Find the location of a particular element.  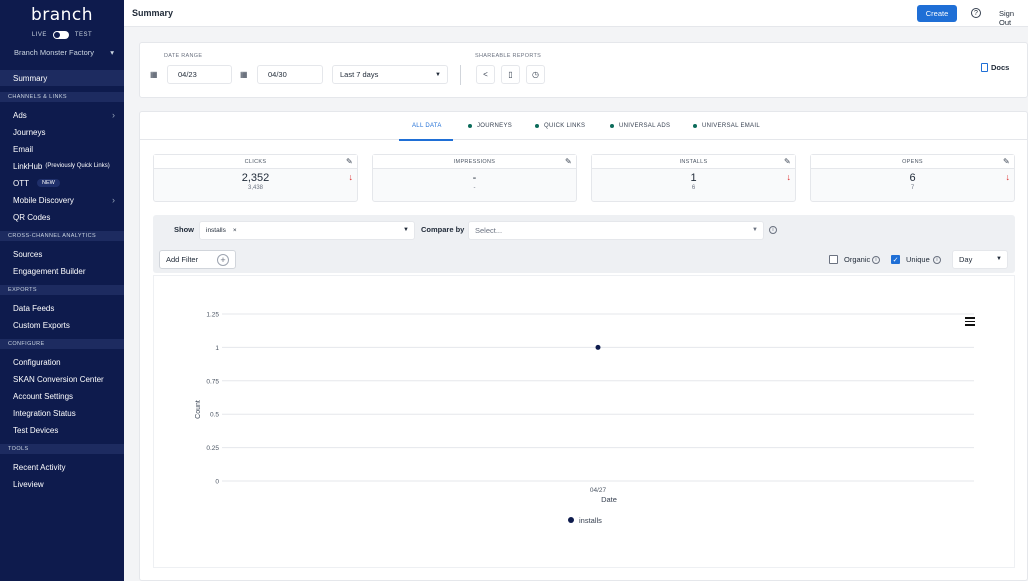

env-live-label: LIVE is located at coordinates (39, 35).